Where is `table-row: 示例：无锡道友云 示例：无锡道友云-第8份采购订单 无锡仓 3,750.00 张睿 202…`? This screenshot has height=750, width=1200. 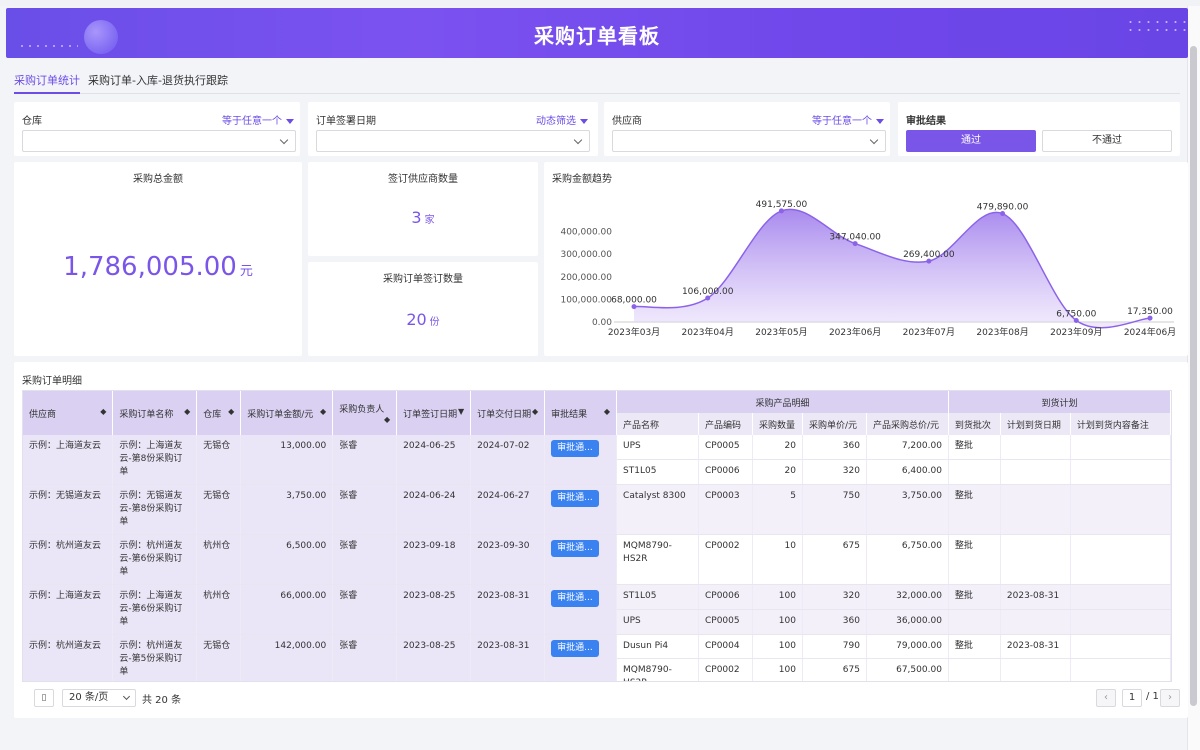
table-row: 示例：无锡道友云 示例：无锡道友云-第8份采购订单 无锡仓 3,750.00 张睿 202… is located at coordinates (597, 509).